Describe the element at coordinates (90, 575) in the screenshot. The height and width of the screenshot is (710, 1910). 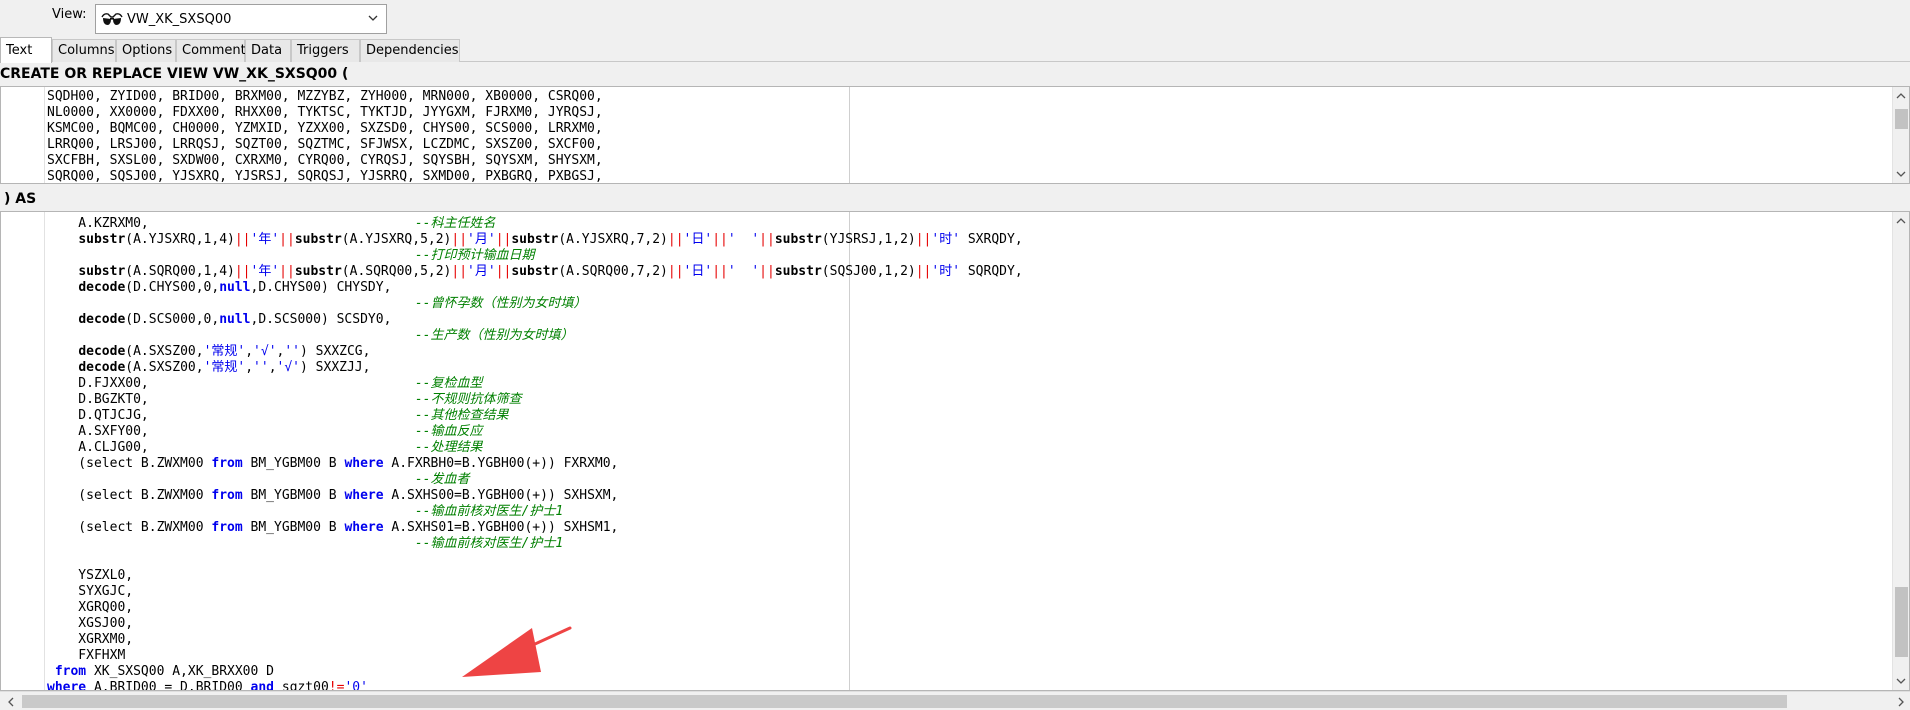
I see `code-token: YSZXL0,` at that location.